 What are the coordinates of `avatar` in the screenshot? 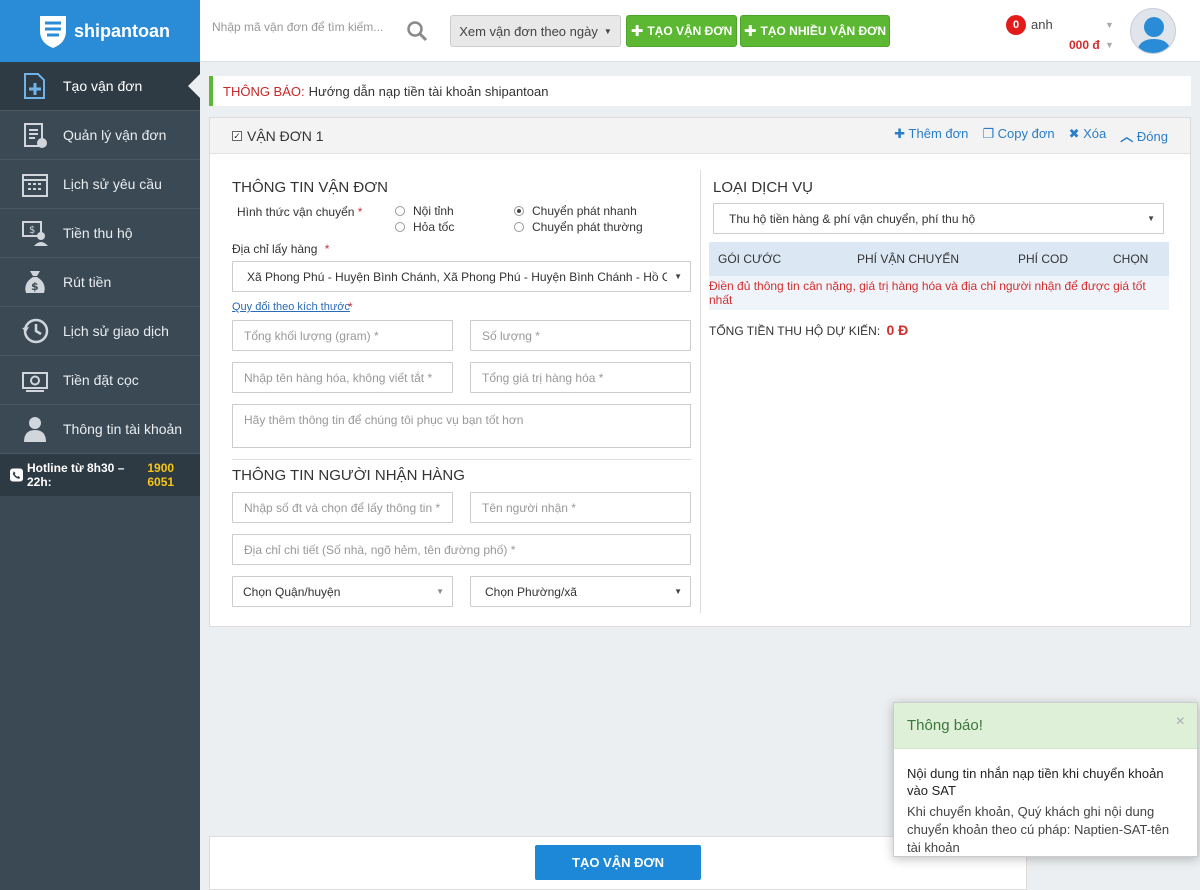 It's located at (1153, 31).